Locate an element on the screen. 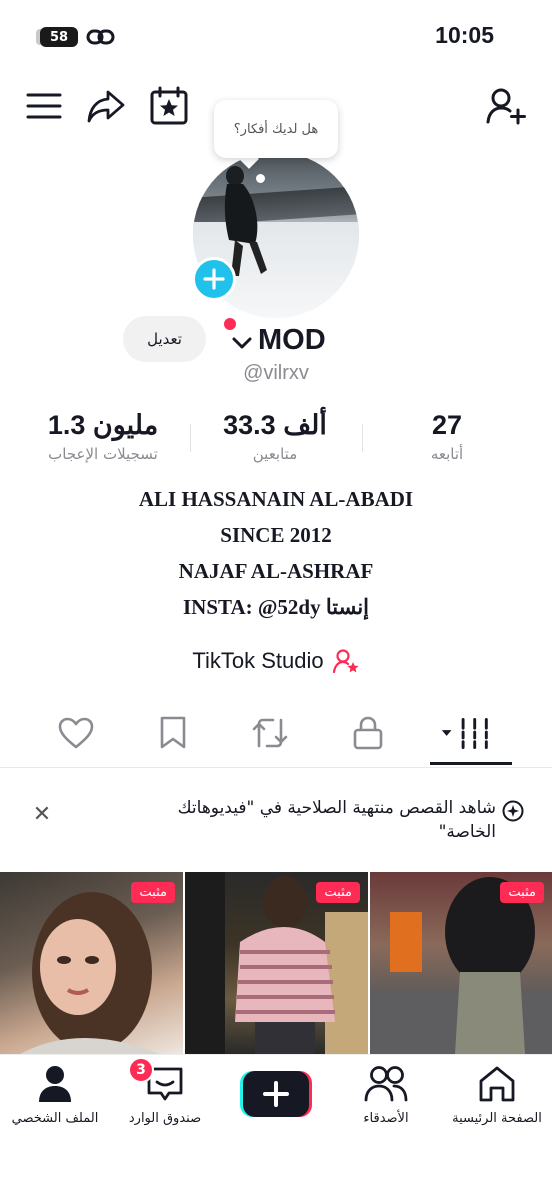 This screenshot has width=552, height=1195. tab-reposts is located at coordinates (270, 733).